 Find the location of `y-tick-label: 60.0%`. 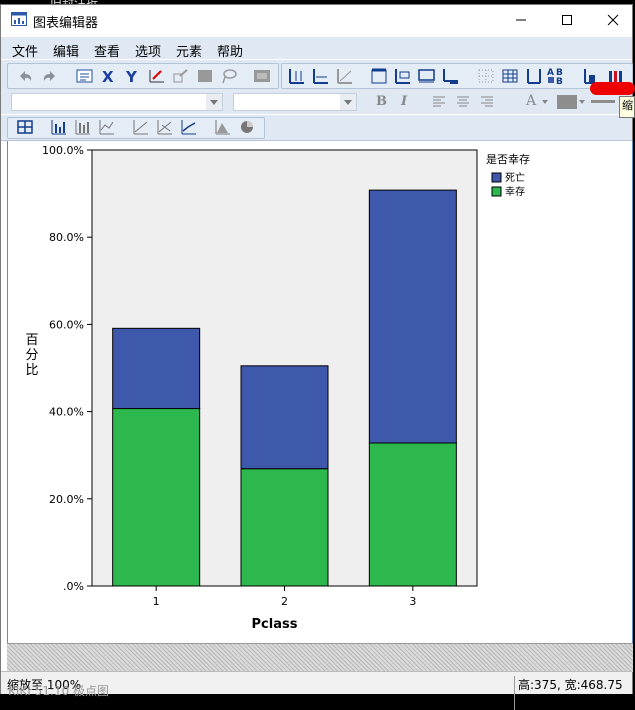

y-tick-label: 60.0% is located at coordinates (66, 324).